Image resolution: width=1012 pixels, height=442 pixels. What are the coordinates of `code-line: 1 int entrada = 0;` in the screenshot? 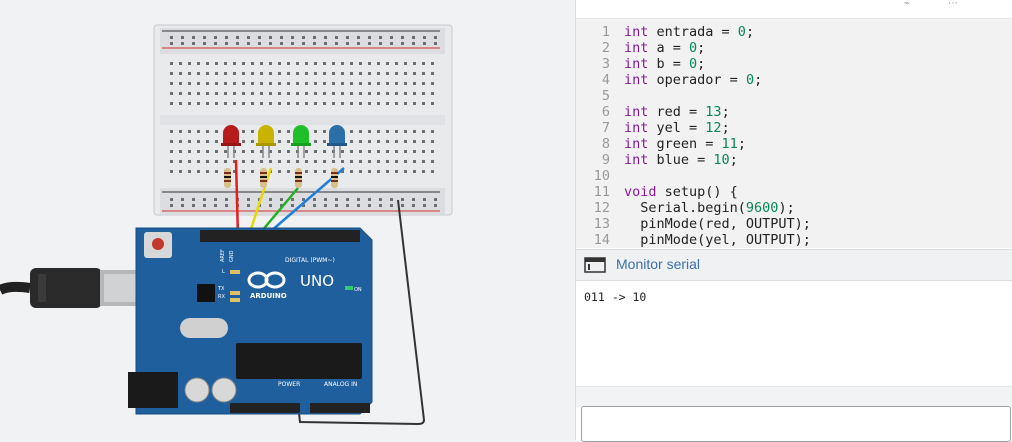 It's located at (794, 32).